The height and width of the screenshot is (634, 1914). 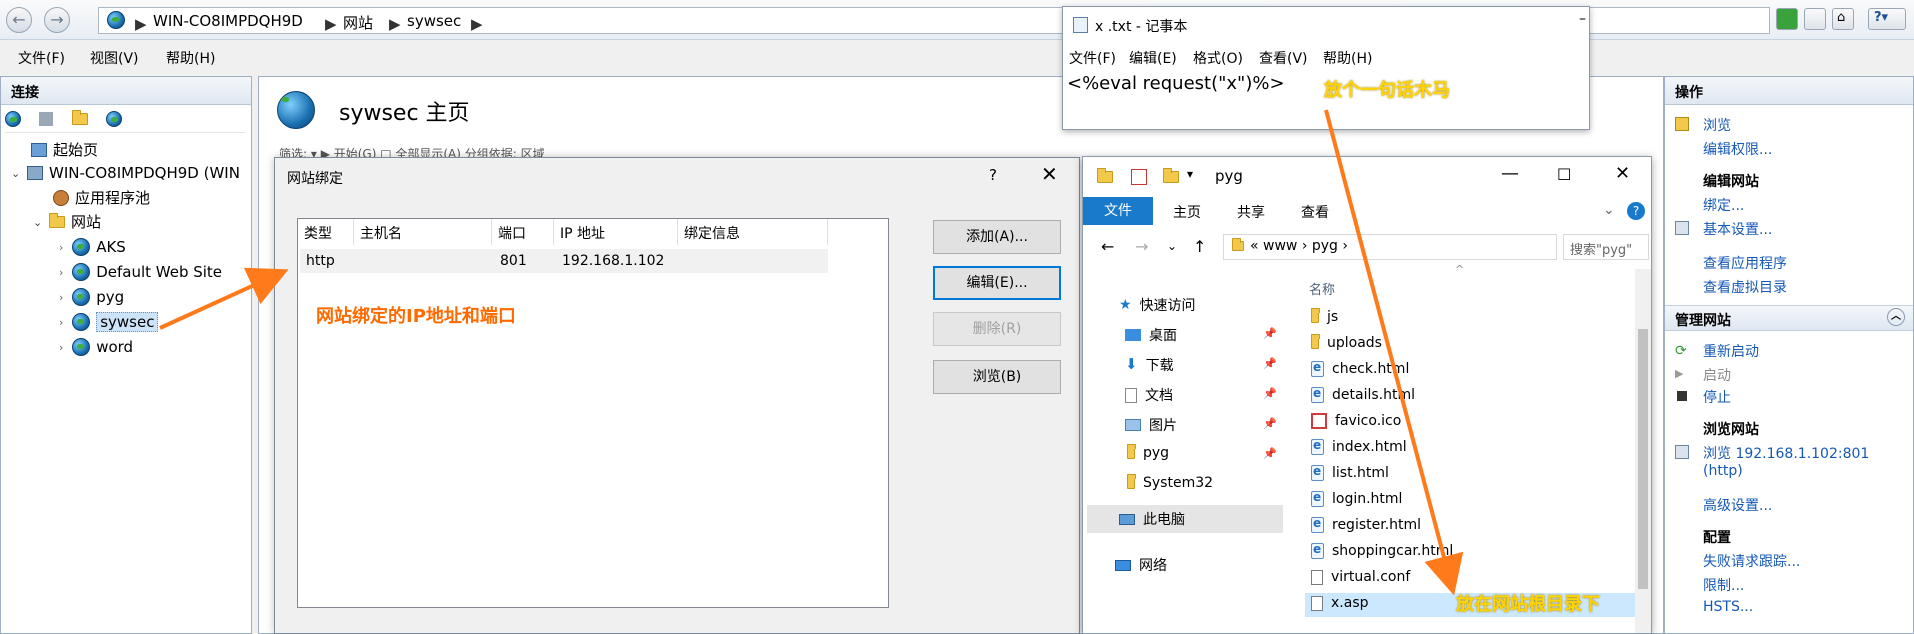 I want to click on nav-network: 网络, so click(x=1141, y=565).